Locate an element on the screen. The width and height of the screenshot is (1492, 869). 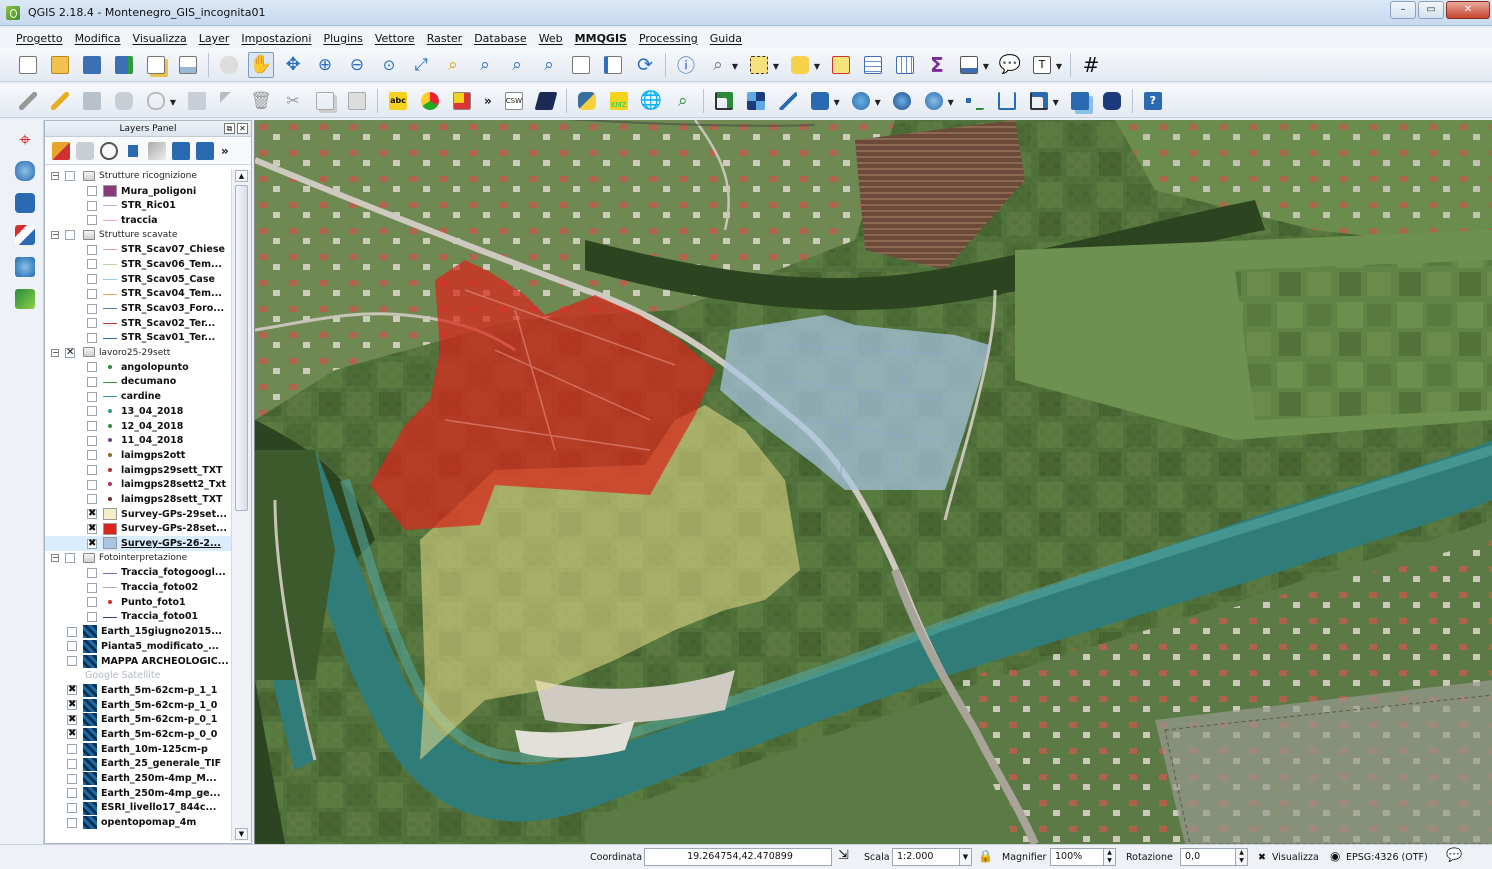
layer-item: Traccia_foto01 is located at coordinates (138, 617).